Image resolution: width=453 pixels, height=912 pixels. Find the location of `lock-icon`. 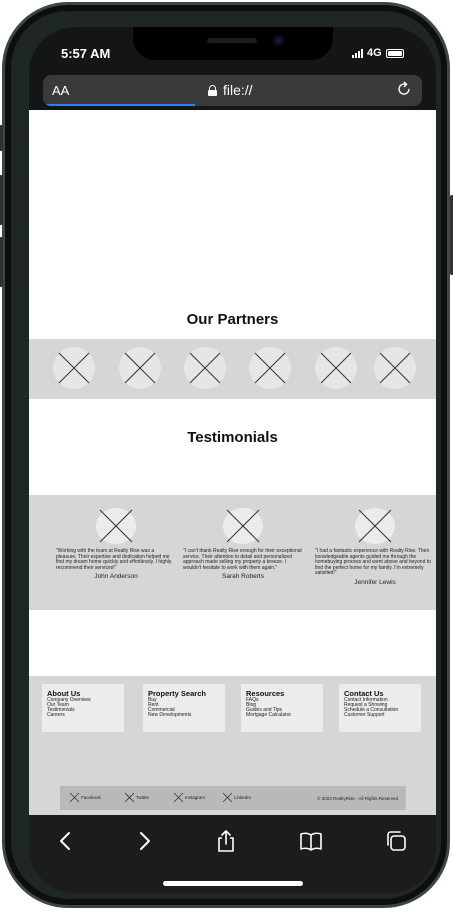

lock-icon is located at coordinates (212, 90).